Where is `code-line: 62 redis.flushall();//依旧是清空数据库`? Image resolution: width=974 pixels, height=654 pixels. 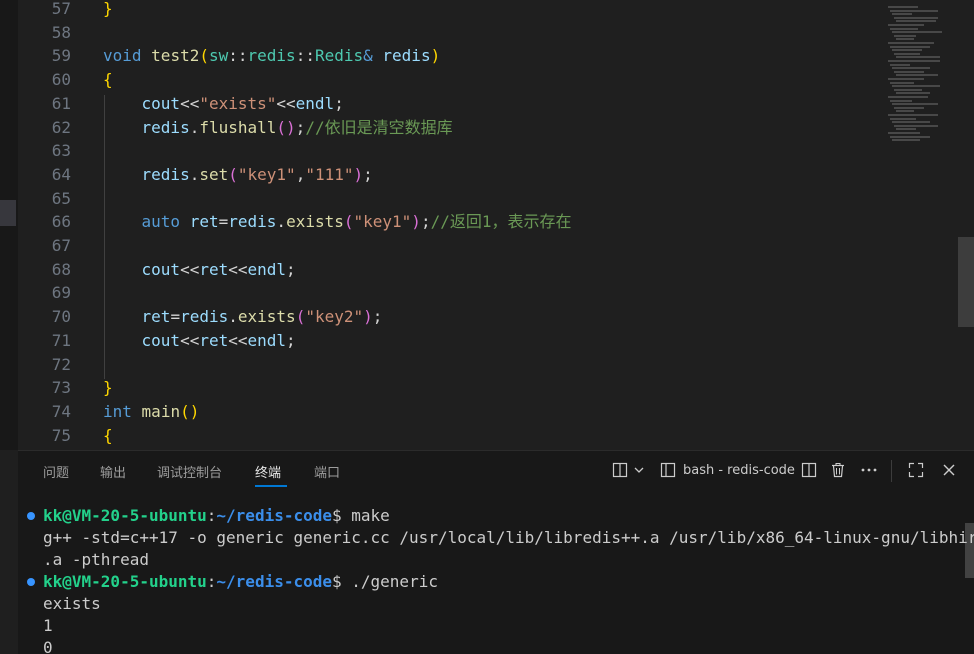 code-line: 62 redis.flushall();//依旧是清空数据库 is located at coordinates (448, 128).